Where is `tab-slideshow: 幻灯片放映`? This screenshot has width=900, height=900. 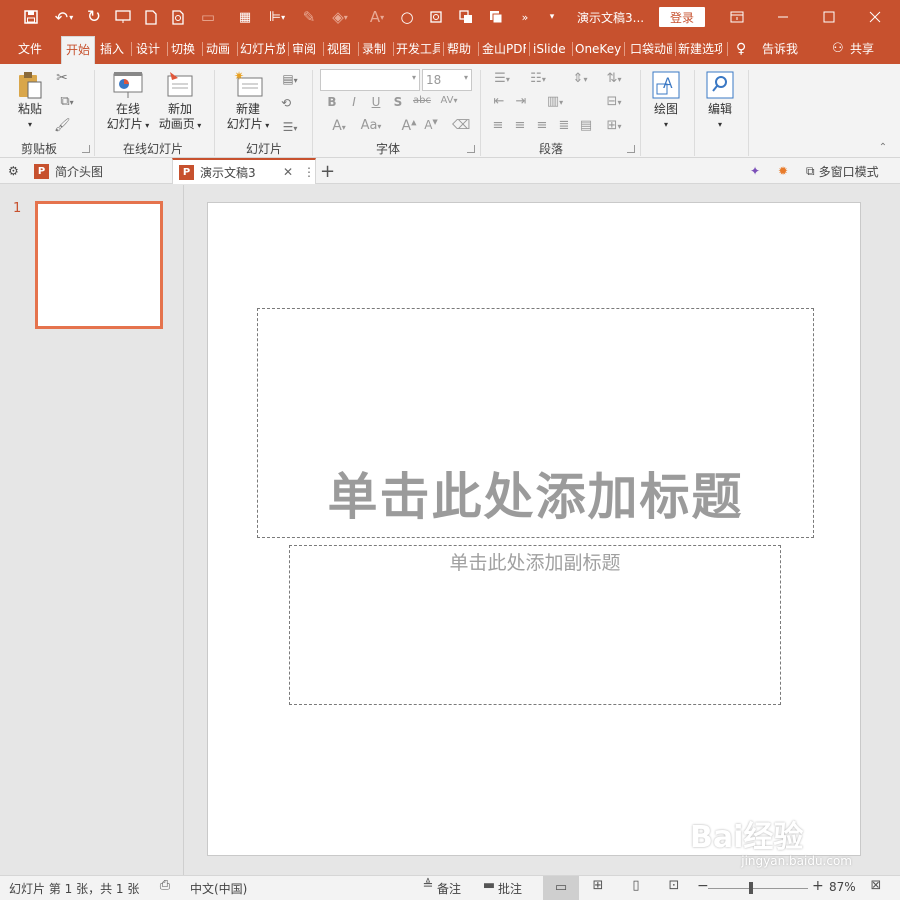
tab-slideshow: 幻灯片放映 is located at coordinates (262, 49).